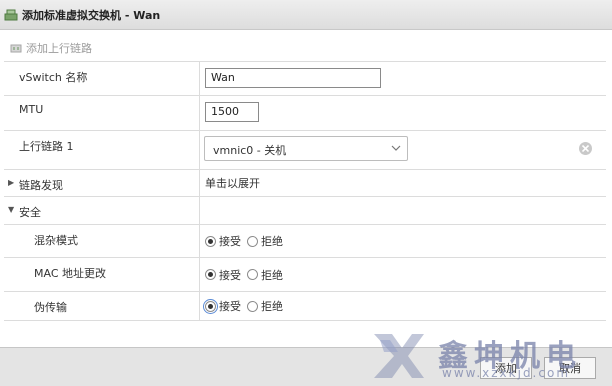  What do you see at coordinates (306, 366) in the screenshot?
I see `dialog-footer: 添加 取消` at bounding box center [306, 366].